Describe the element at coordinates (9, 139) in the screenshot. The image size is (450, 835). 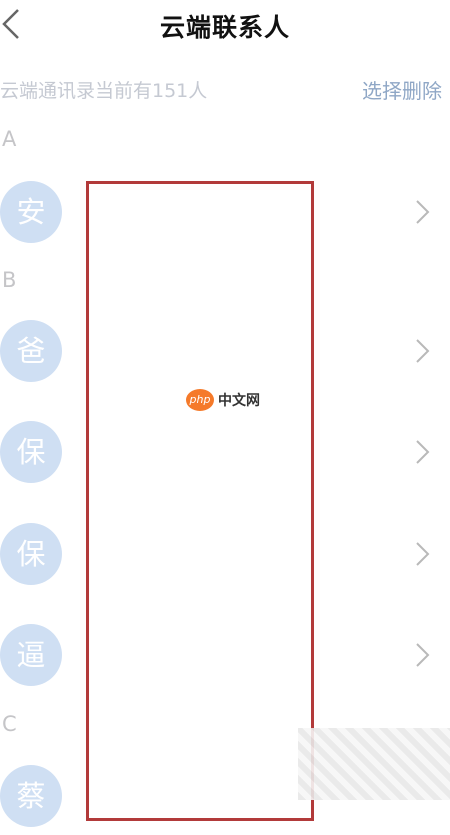
I see `section-letter-a: A` at that location.